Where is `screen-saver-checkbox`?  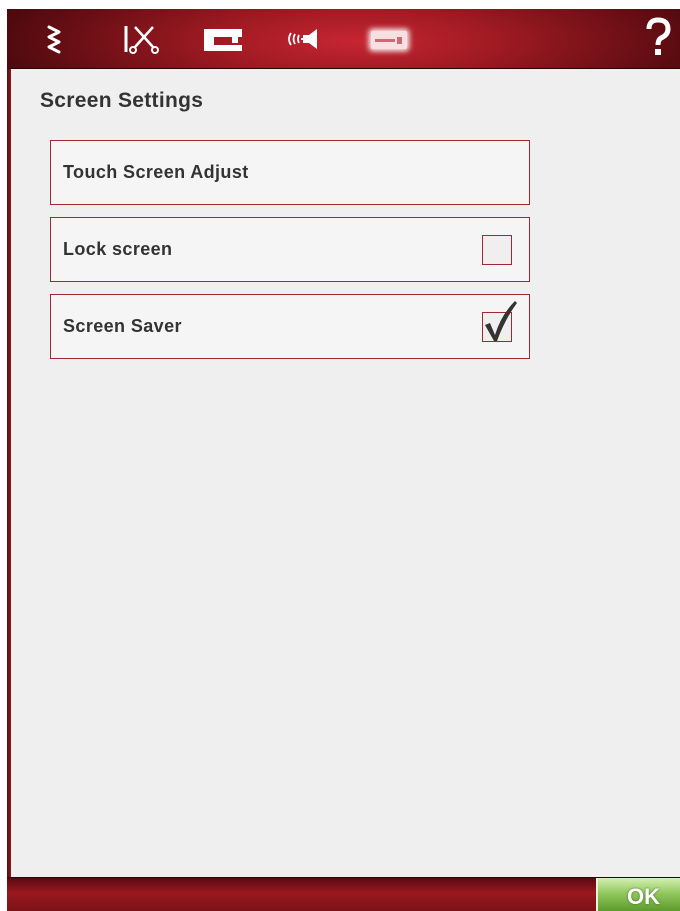 screen-saver-checkbox is located at coordinates (499, 321).